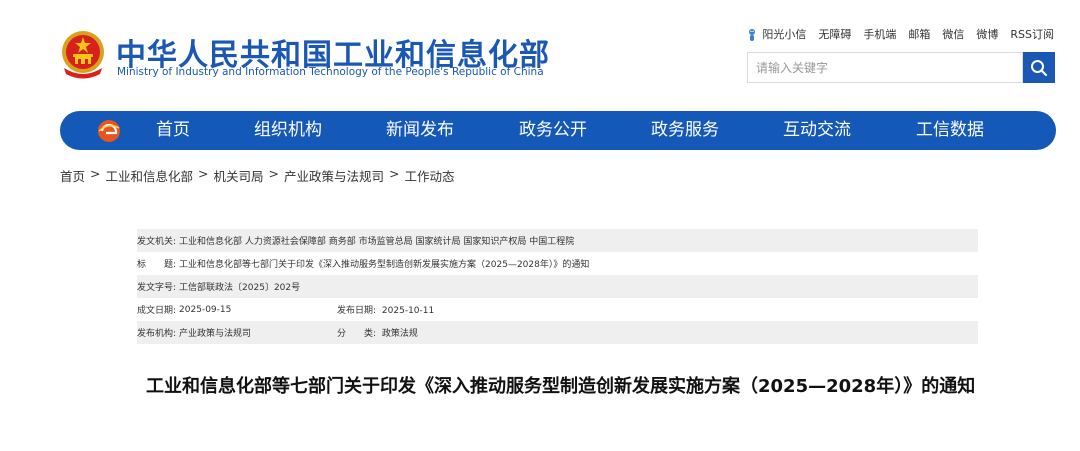 The width and height of the screenshot is (1080, 451). I want to click on dept-value: 产业政策与法规司, so click(215, 334).